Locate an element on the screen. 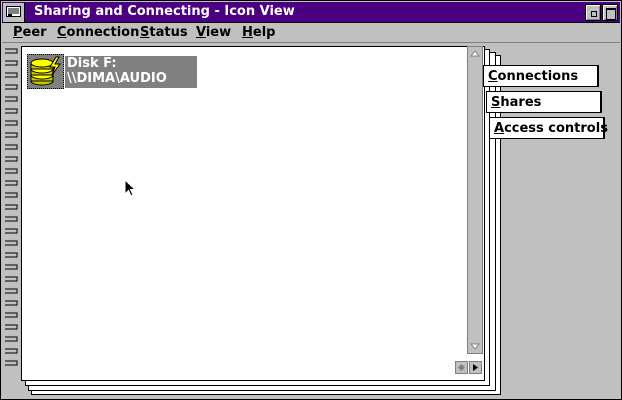 The image size is (622, 400). menu-connection-mnemonic: C is located at coordinates (62, 32).